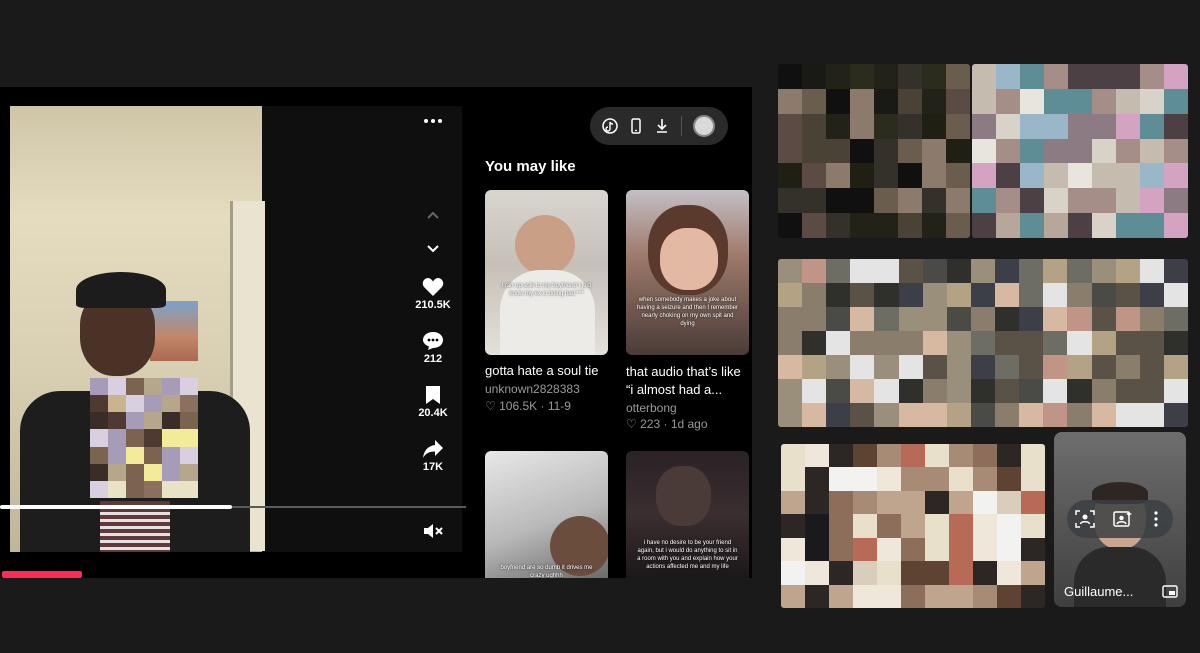  I want to click on more-button, so click(433, 121).